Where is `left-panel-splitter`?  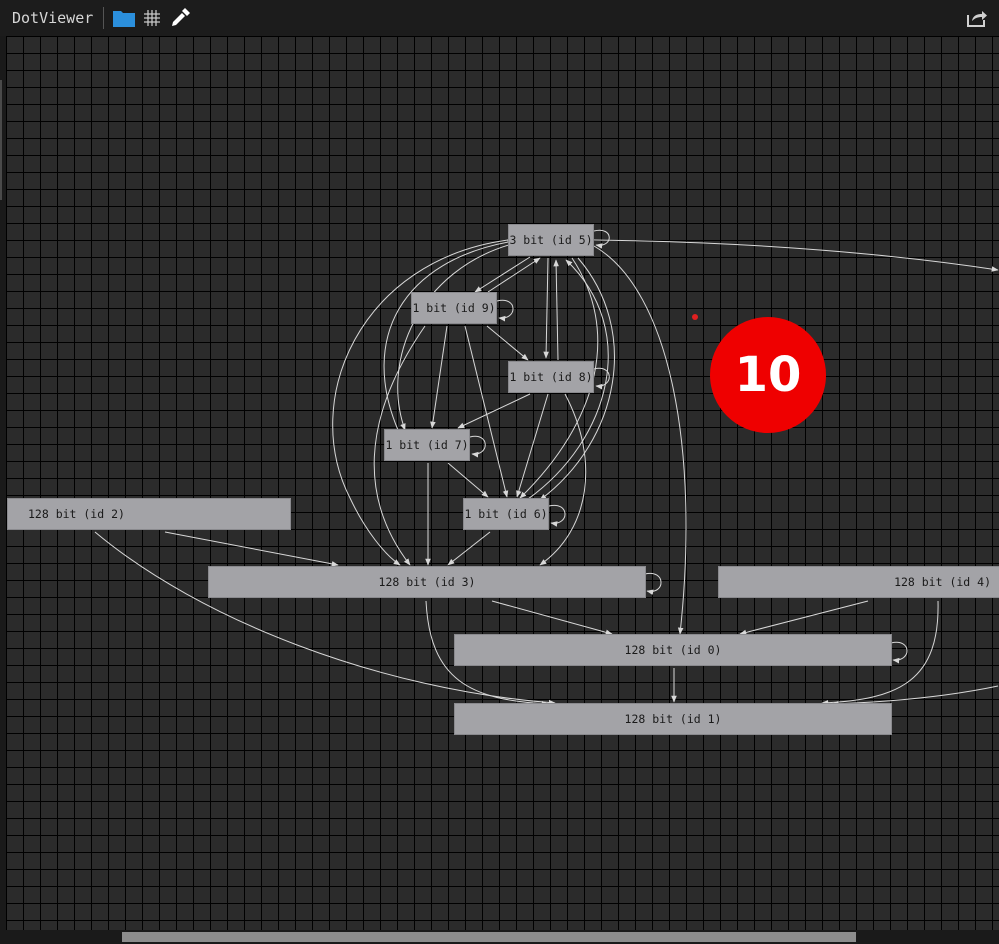
left-panel-splitter is located at coordinates (1, 140).